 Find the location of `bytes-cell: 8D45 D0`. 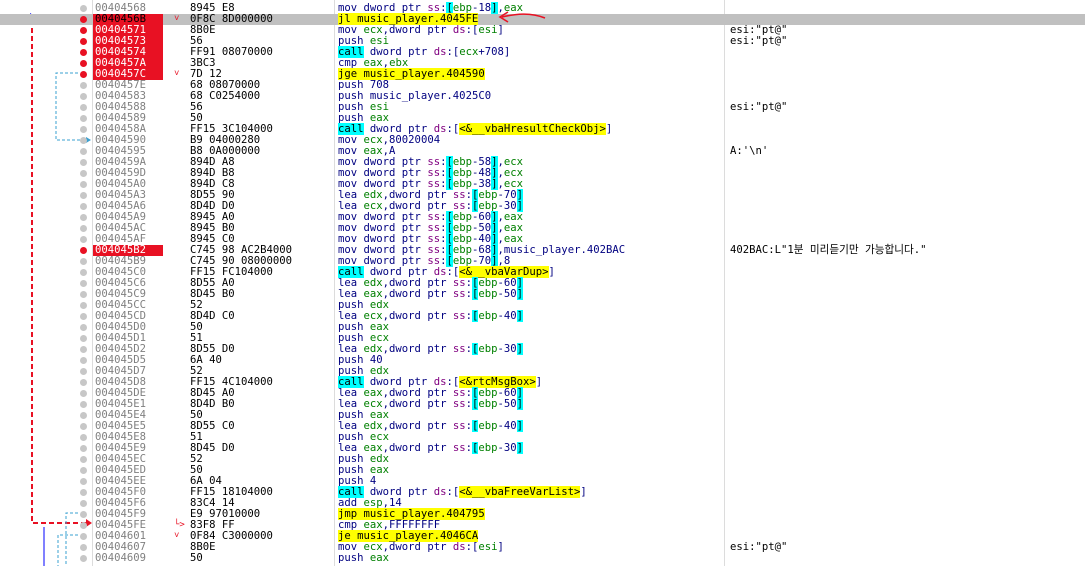

bytes-cell: 8D45 D0 is located at coordinates (260, 448).